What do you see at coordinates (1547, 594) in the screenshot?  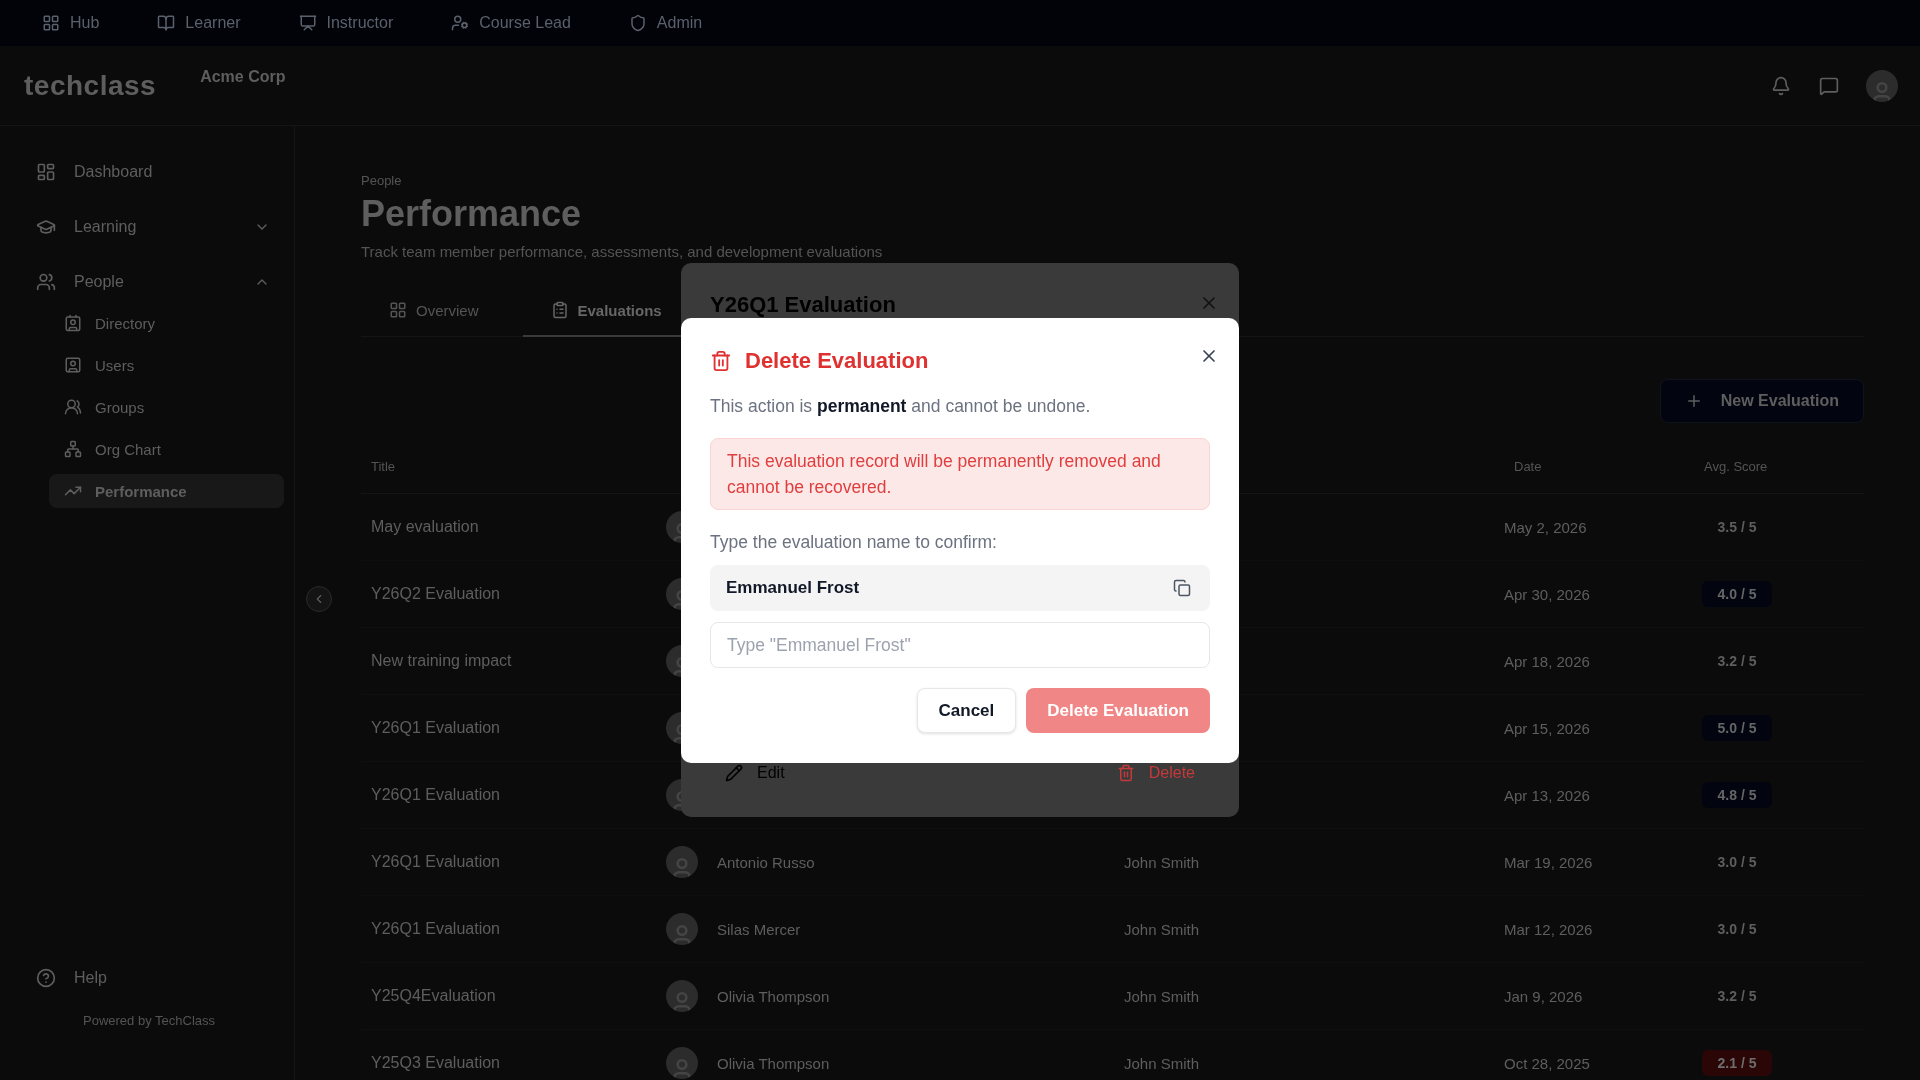 I see `evaluation-date: Apr 30, 2026` at bounding box center [1547, 594].